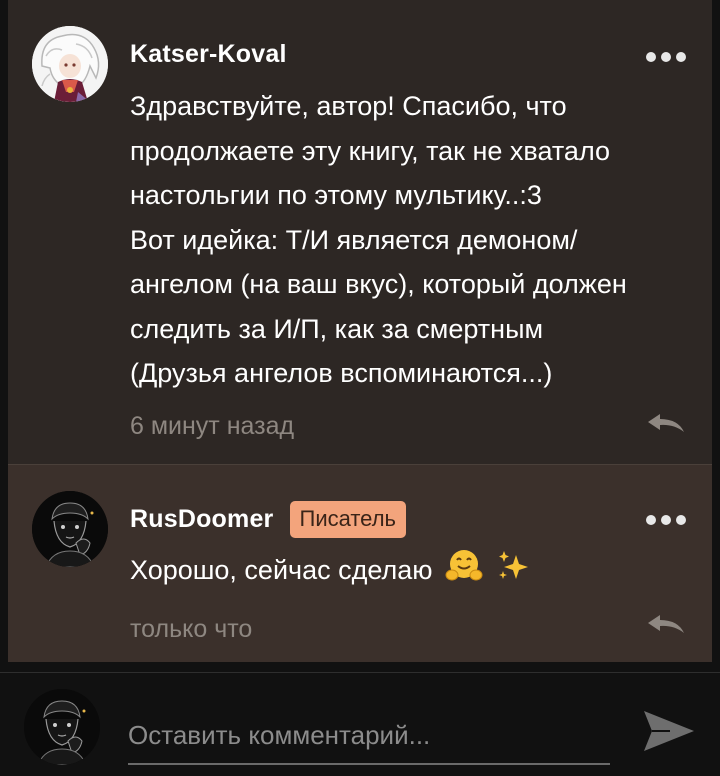 Image resolution: width=720 pixels, height=776 pixels. I want to click on comment-text-line: настольгии по этому мультику..:3, so click(336, 195).